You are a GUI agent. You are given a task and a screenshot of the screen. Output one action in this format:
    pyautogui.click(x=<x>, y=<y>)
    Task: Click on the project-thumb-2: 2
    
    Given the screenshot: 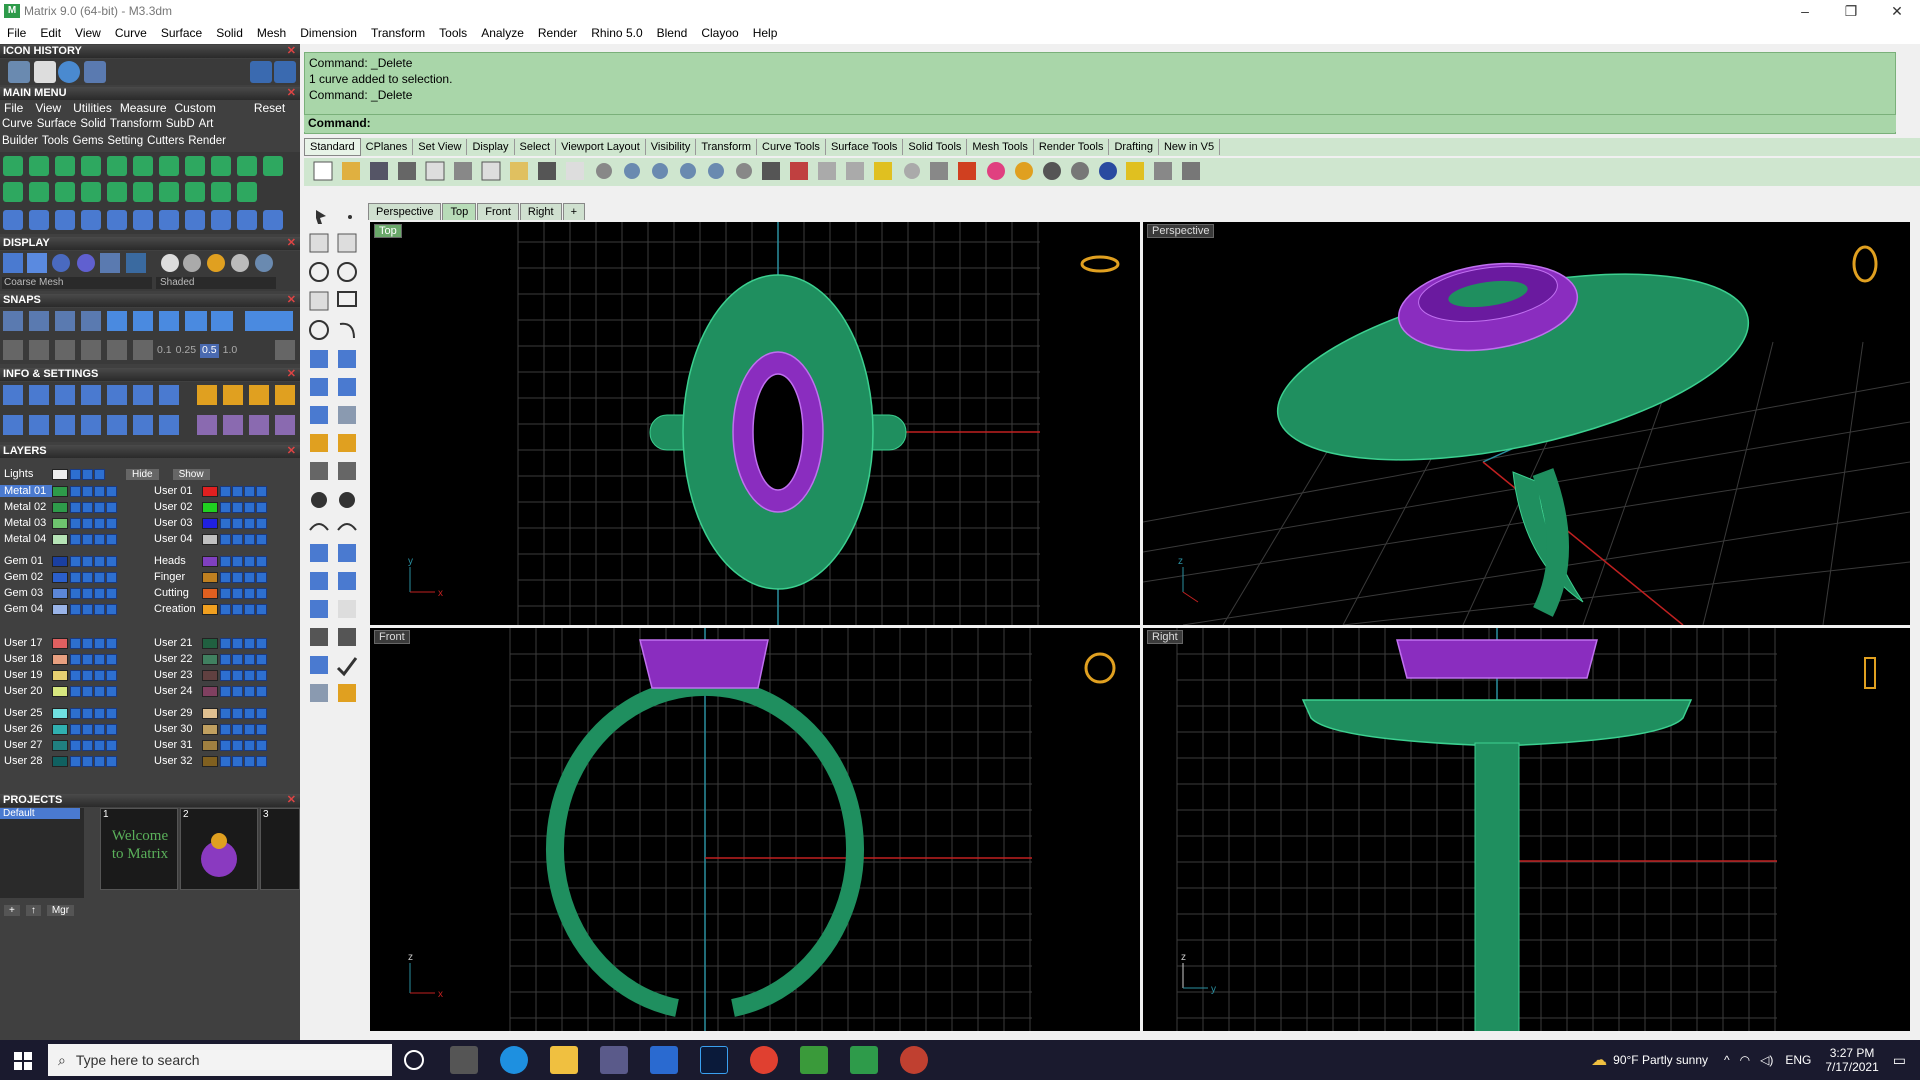 What is the action you would take?
    pyautogui.click(x=219, y=849)
    